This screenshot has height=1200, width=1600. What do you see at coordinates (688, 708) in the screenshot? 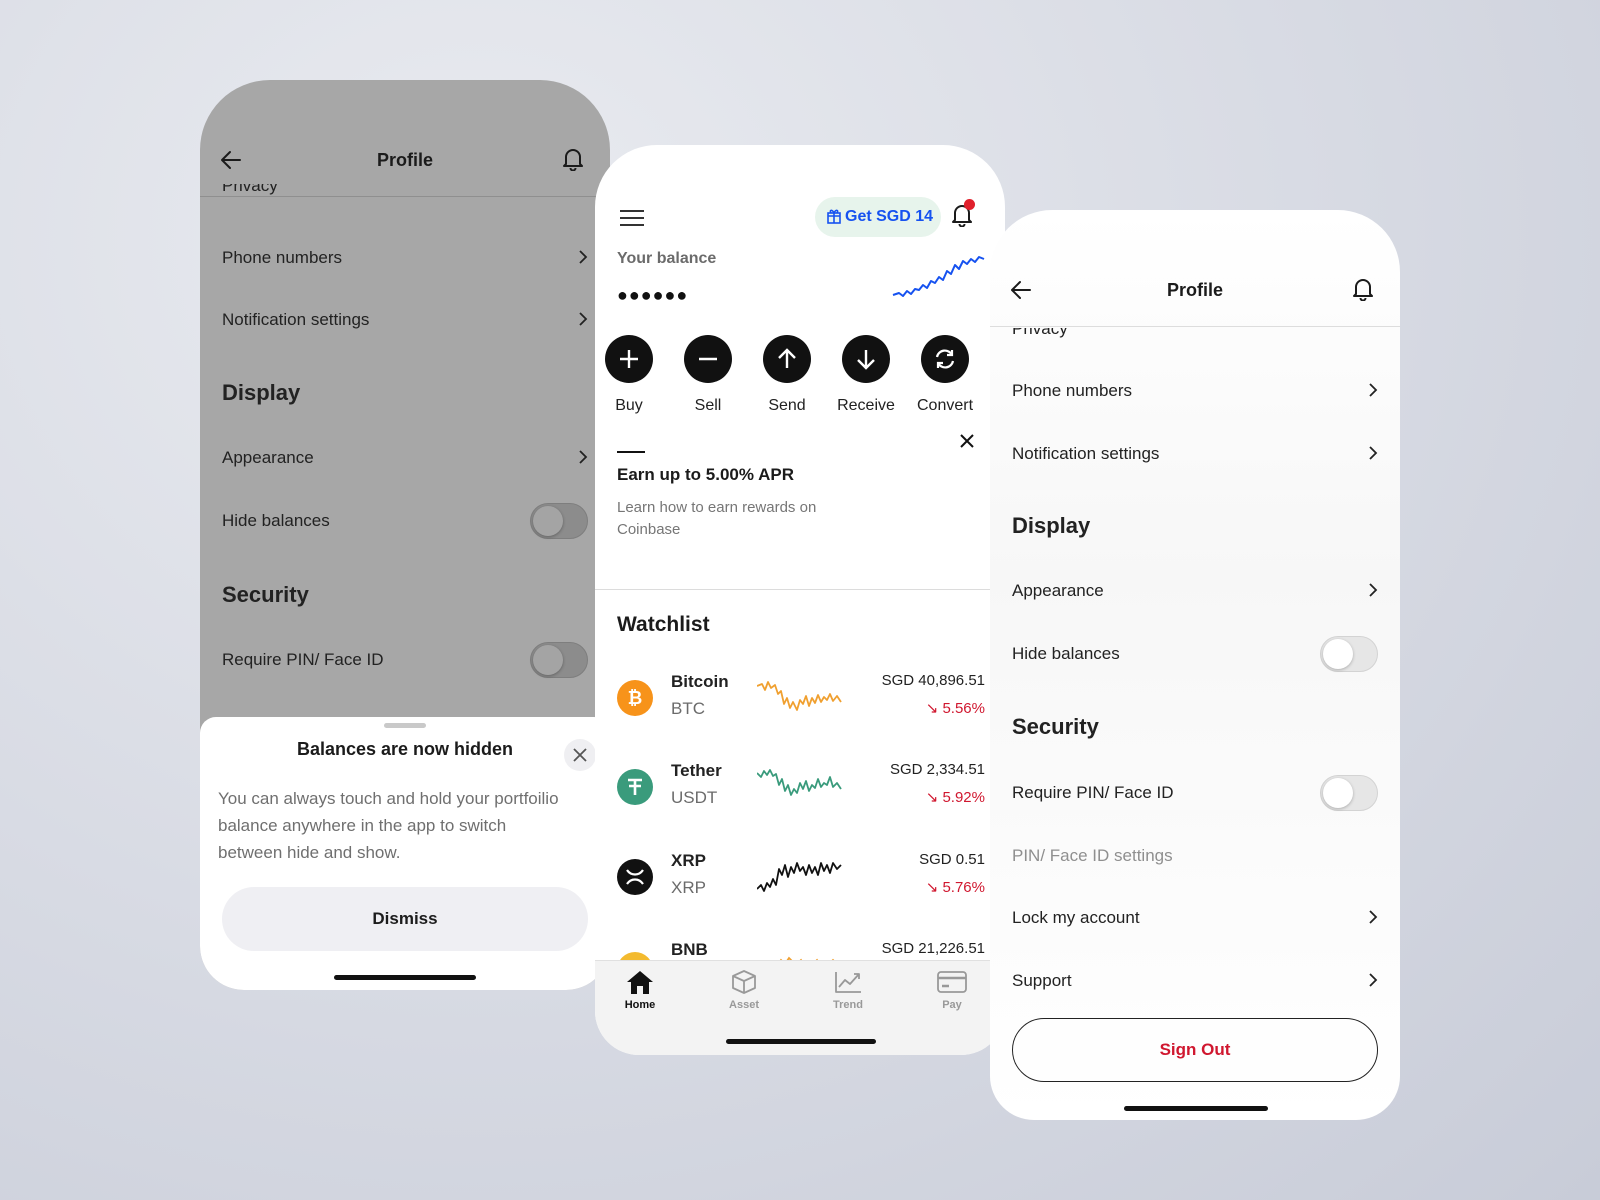
I see `coin-symbol: BTC` at bounding box center [688, 708].